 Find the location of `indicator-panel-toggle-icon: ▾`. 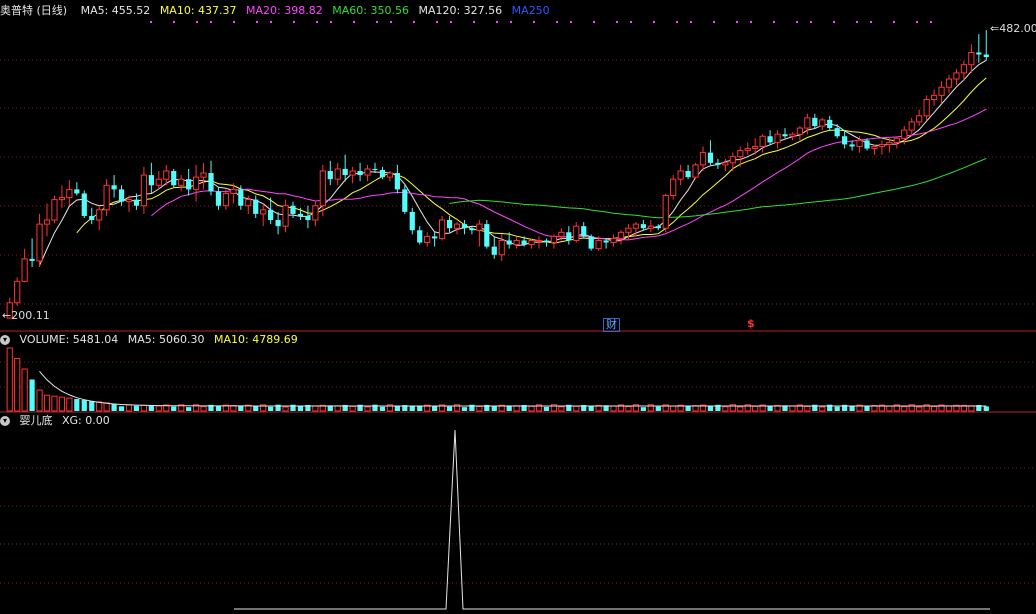

indicator-panel-toggle-icon: ▾ is located at coordinates (5, 421).